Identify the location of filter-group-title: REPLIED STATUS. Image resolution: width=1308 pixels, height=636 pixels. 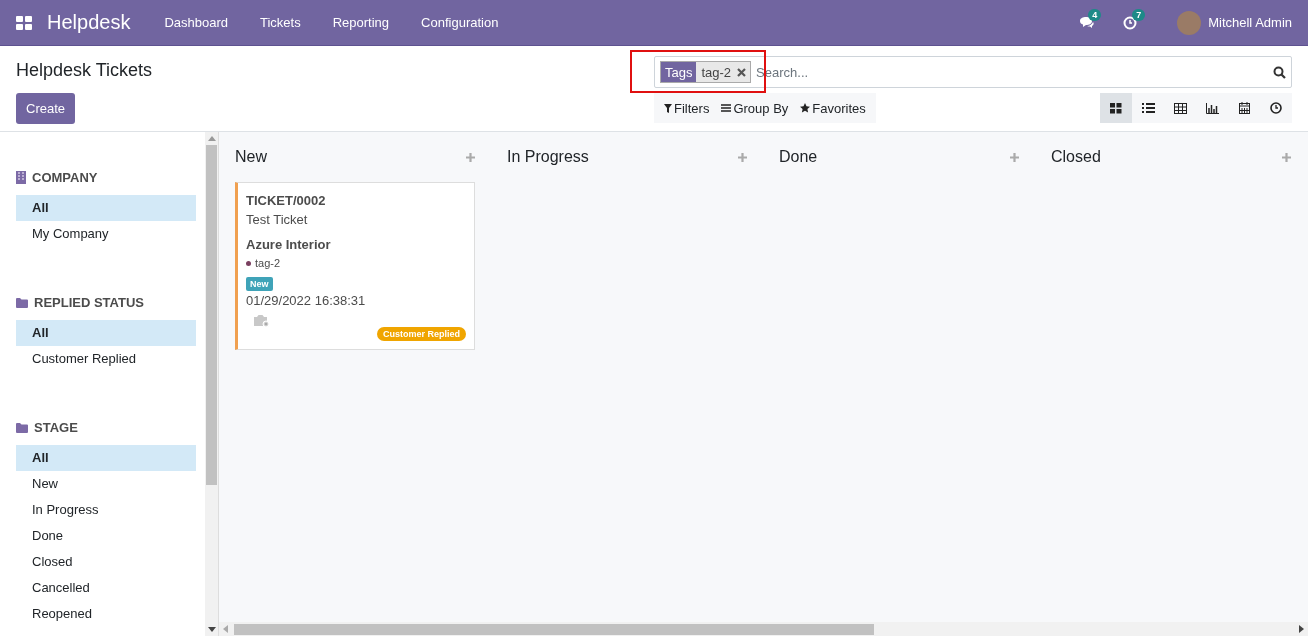
(89, 302).